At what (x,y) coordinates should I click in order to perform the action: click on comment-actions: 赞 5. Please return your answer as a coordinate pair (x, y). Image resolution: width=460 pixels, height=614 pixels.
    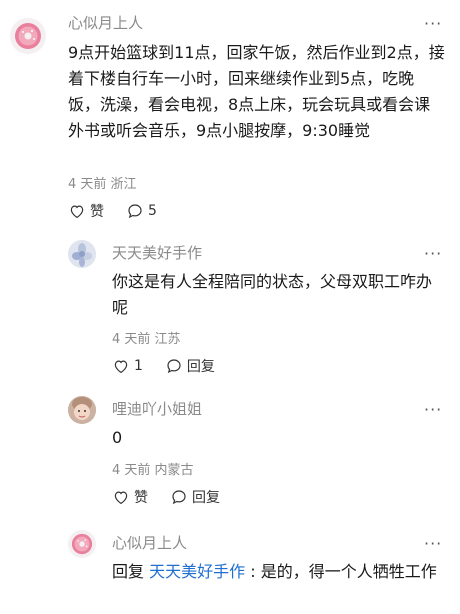
    Looking at the image, I should click on (123, 211).